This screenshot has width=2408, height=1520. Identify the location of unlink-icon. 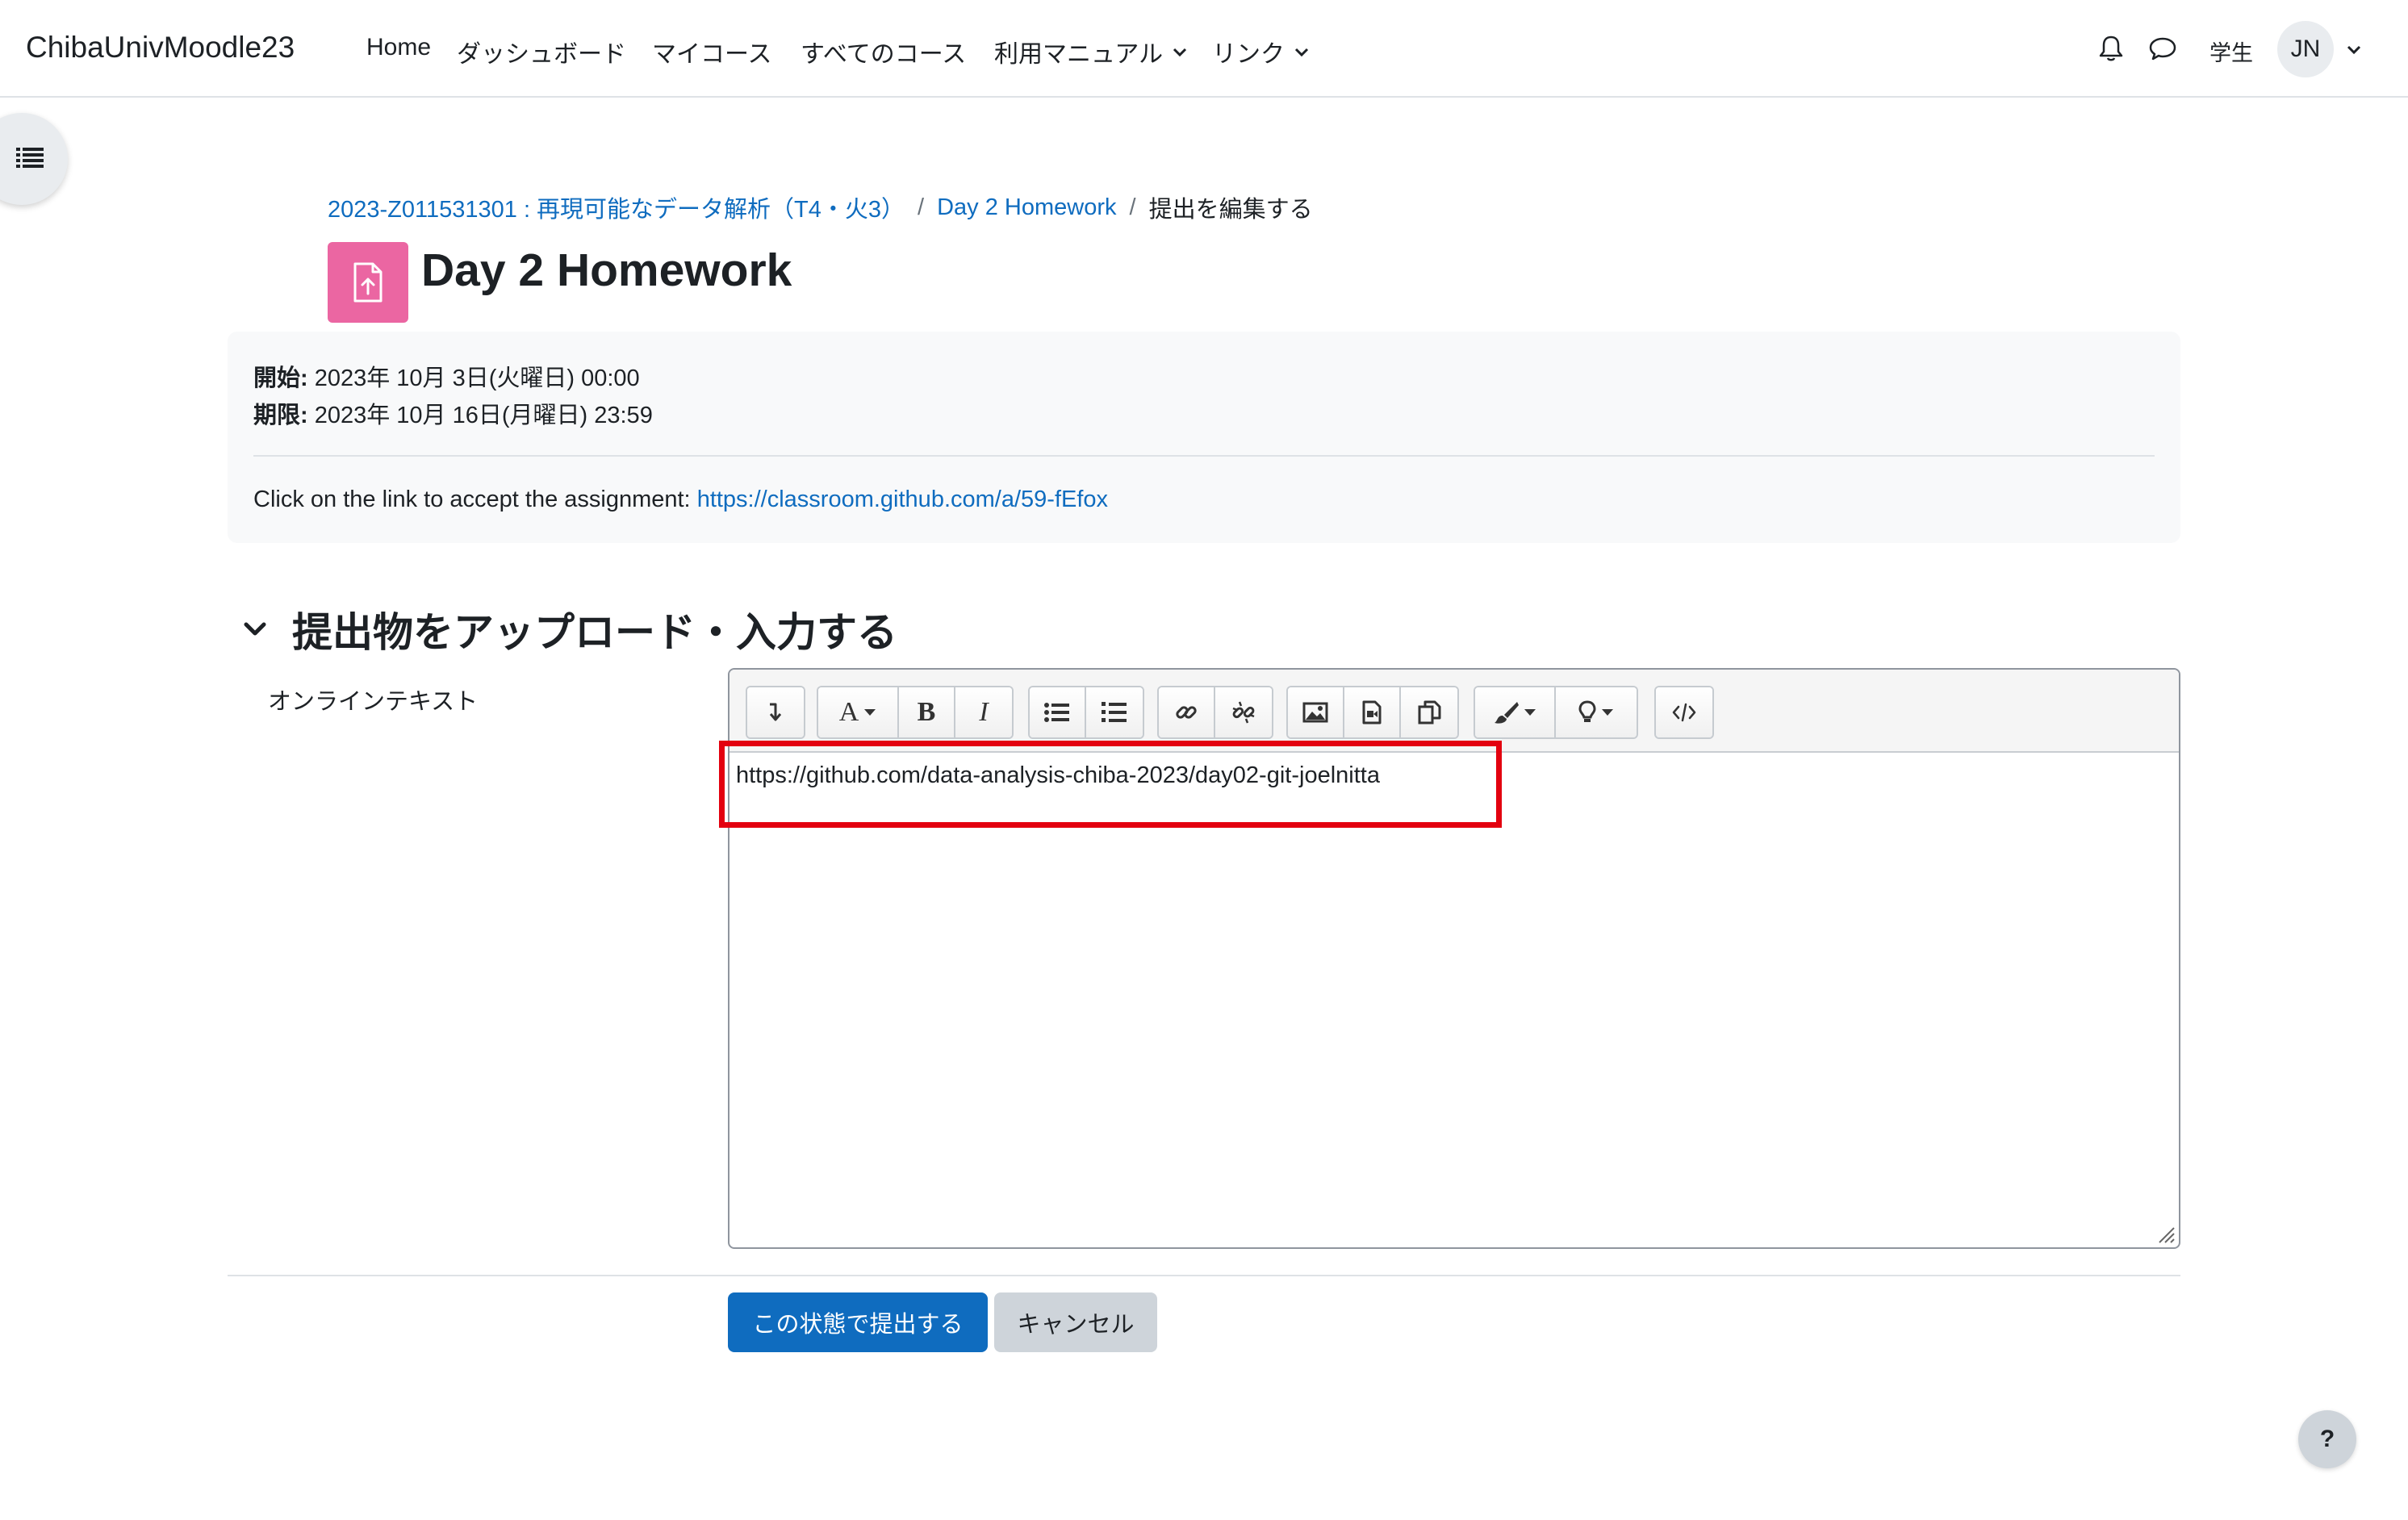
(1243, 712).